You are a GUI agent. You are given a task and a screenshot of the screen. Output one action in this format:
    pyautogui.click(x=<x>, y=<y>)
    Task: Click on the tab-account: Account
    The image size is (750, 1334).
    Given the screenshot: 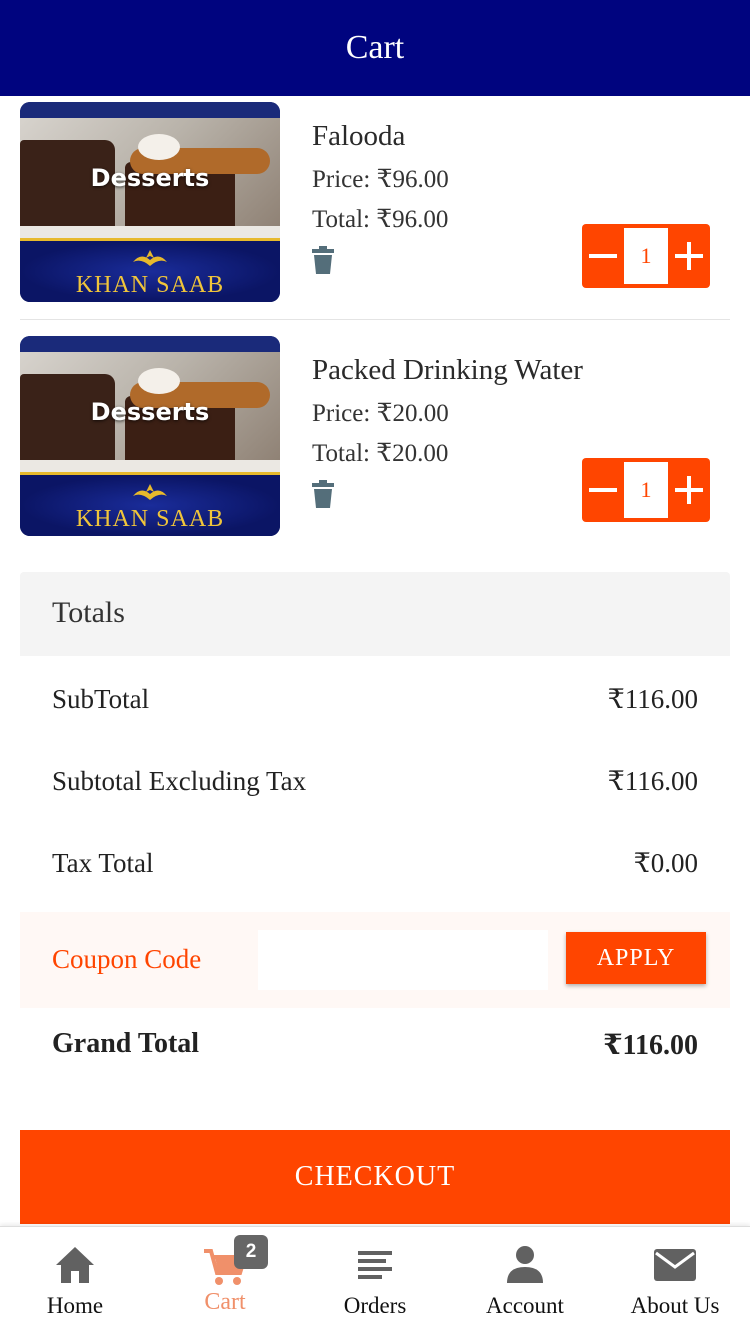 What is the action you would take?
    pyautogui.click(x=525, y=1280)
    